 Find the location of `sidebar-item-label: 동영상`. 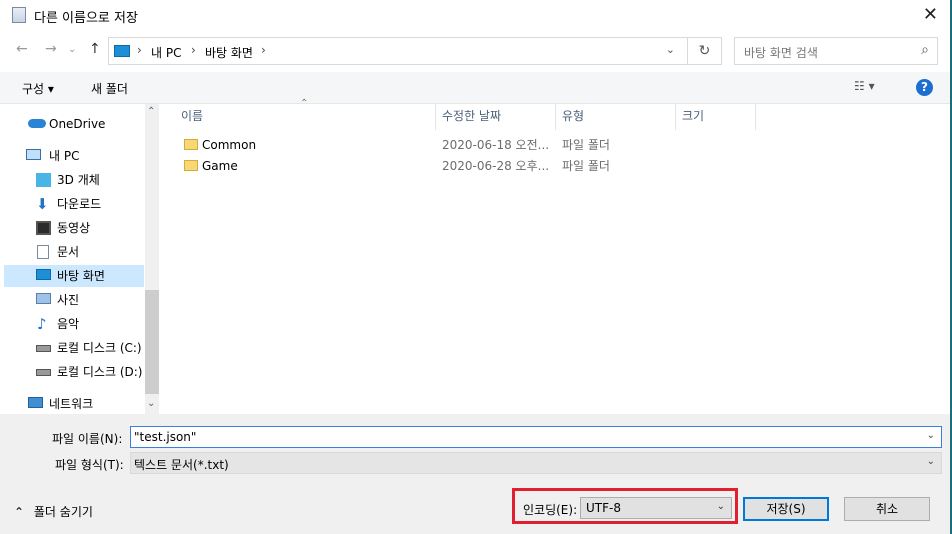

sidebar-item-label: 동영상 is located at coordinates (74, 228).